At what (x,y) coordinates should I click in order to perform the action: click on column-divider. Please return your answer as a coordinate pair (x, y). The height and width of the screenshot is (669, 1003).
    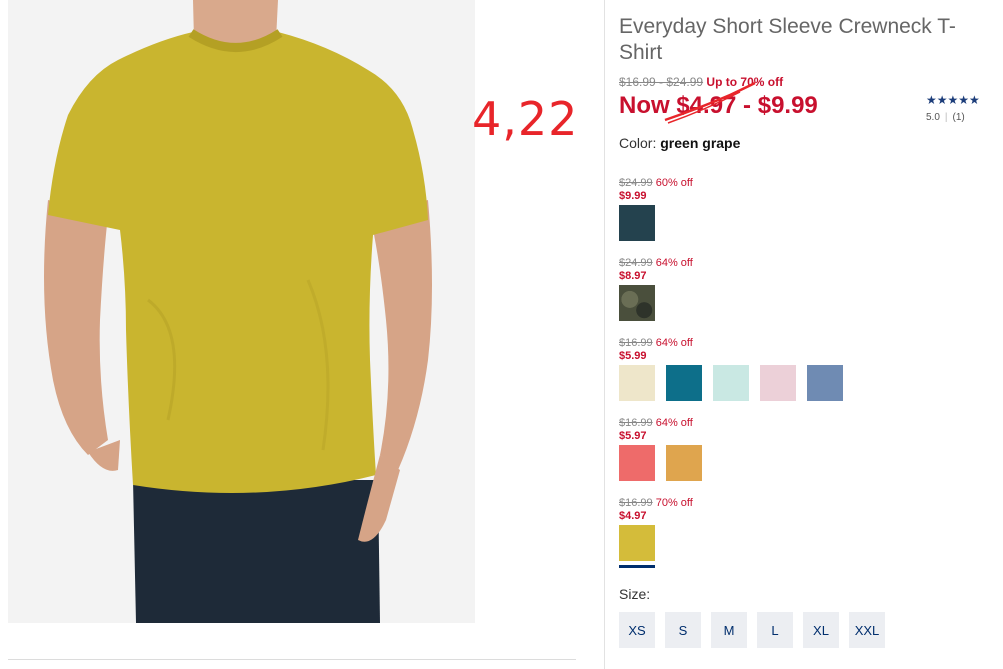
    Looking at the image, I should click on (604, 334).